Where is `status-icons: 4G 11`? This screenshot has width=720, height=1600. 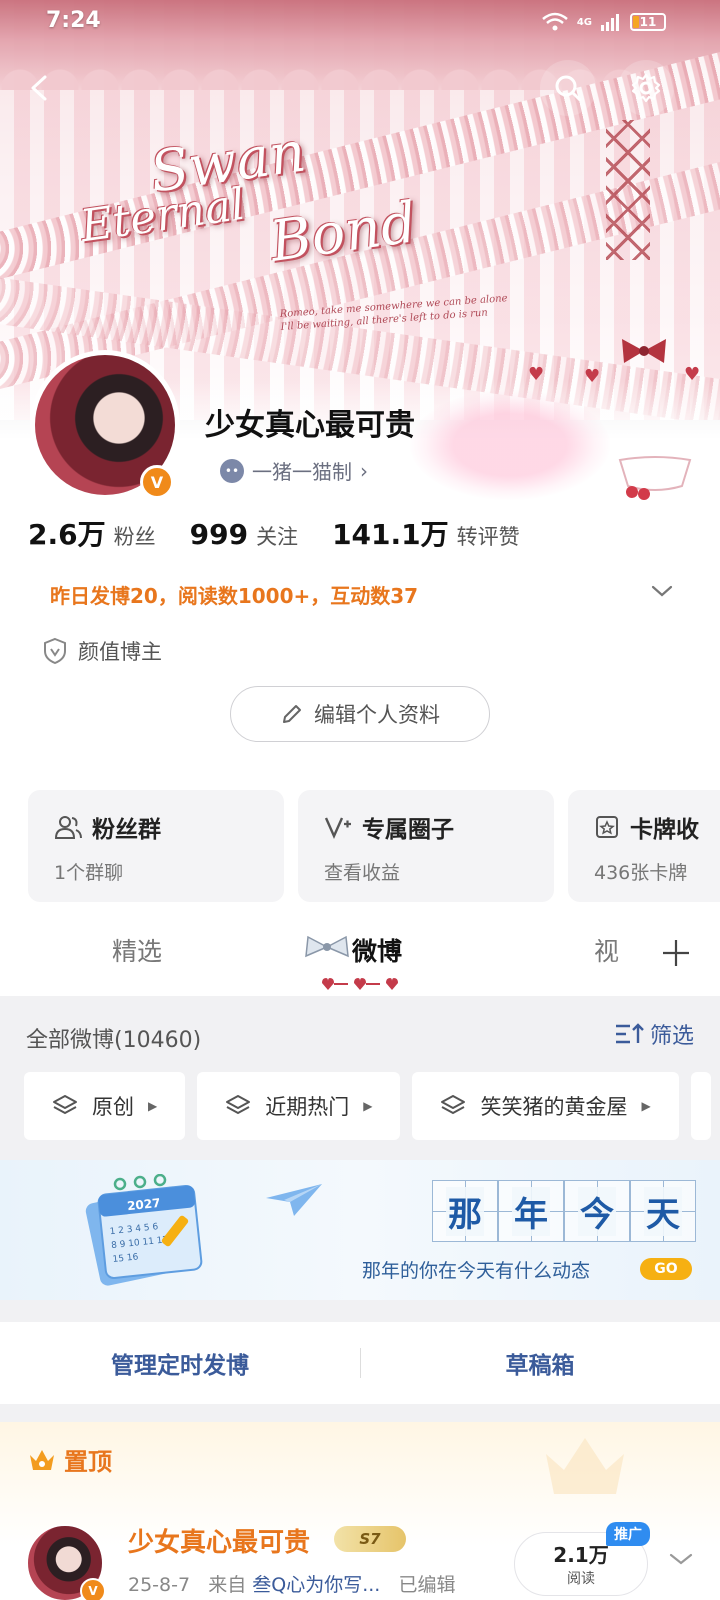 status-icons: 4G 11 is located at coordinates (603, 22).